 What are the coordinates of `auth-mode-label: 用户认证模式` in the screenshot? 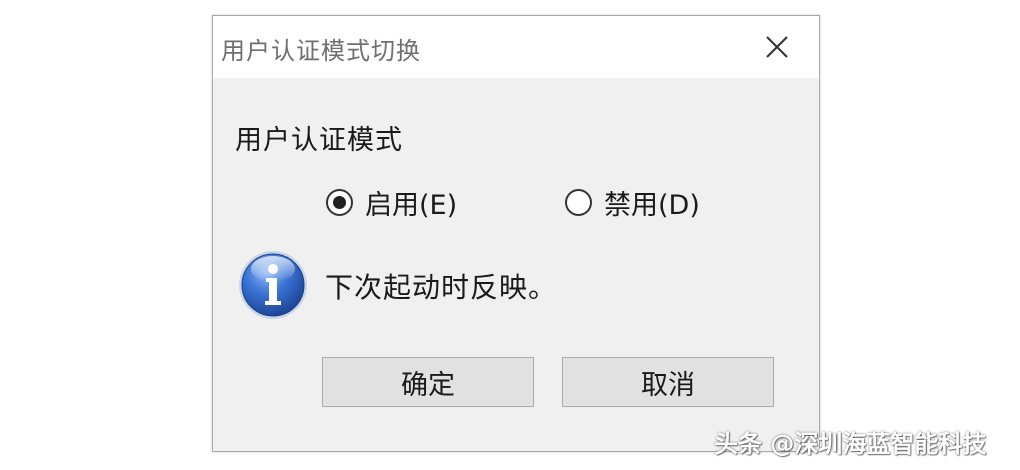 It's located at (319, 140).